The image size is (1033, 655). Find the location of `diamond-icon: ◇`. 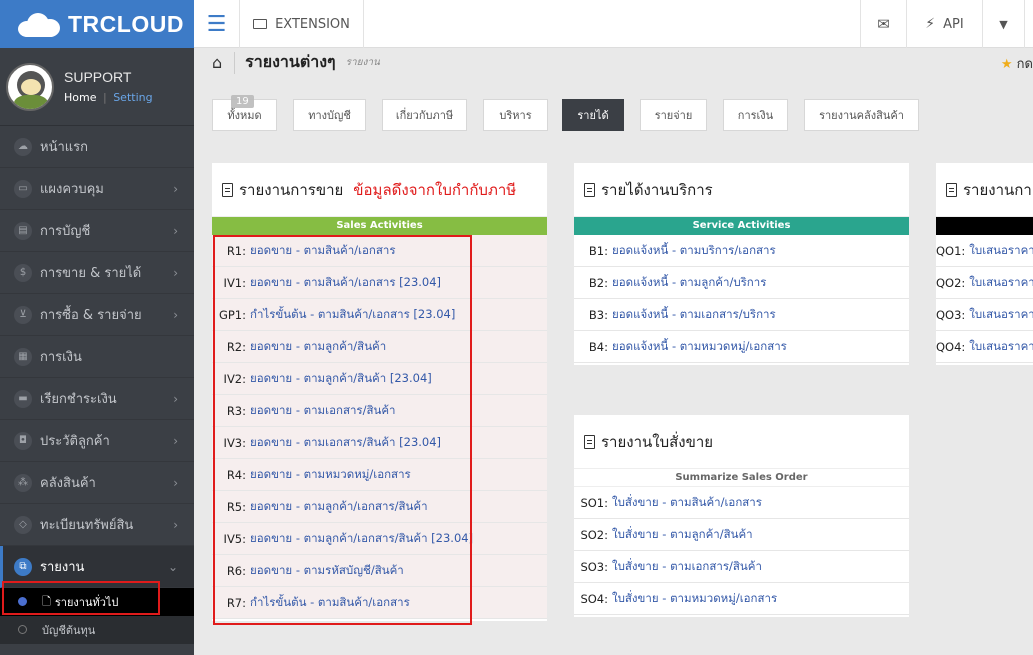

diamond-icon: ◇ is located at coordinates (23, 524).